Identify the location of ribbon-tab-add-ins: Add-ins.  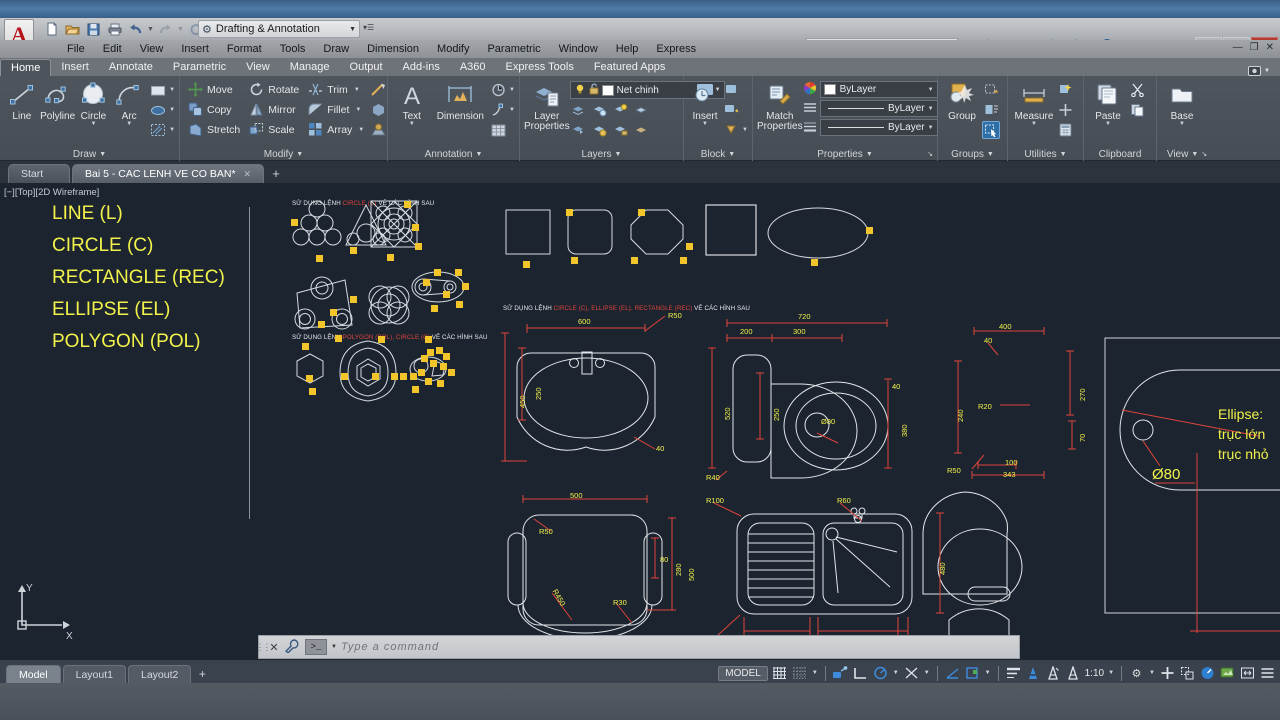
(421, 67).